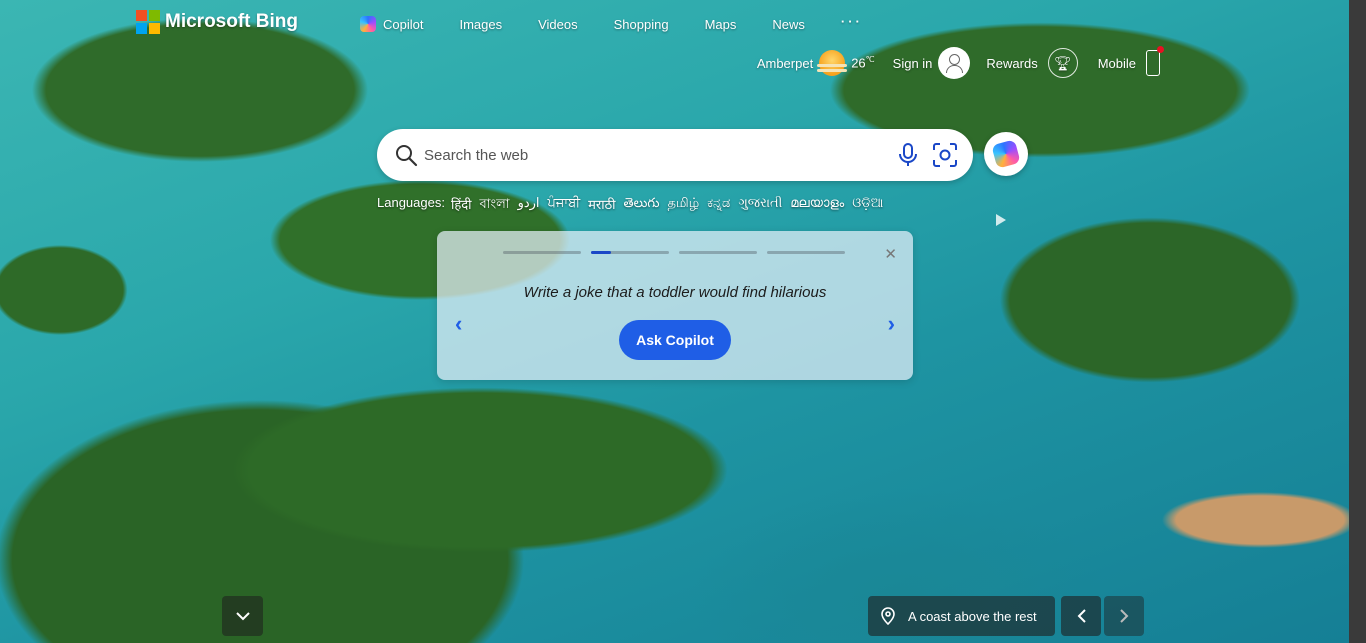 The image size is (1366, 643). What do you see at coordinates (817, 205) in the screenshot?
I see `language-link: മലയാളം` at bounding box center [817, 205].